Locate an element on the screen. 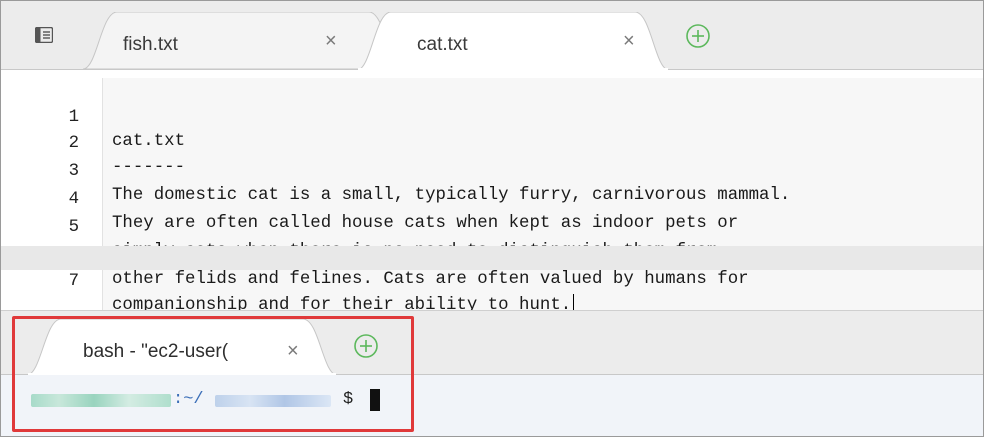 Image resolution: width=984 pixels, height=437 pixels. terminal-tab-label: bash - "ec2-user( is located at coordinates (156, 351).